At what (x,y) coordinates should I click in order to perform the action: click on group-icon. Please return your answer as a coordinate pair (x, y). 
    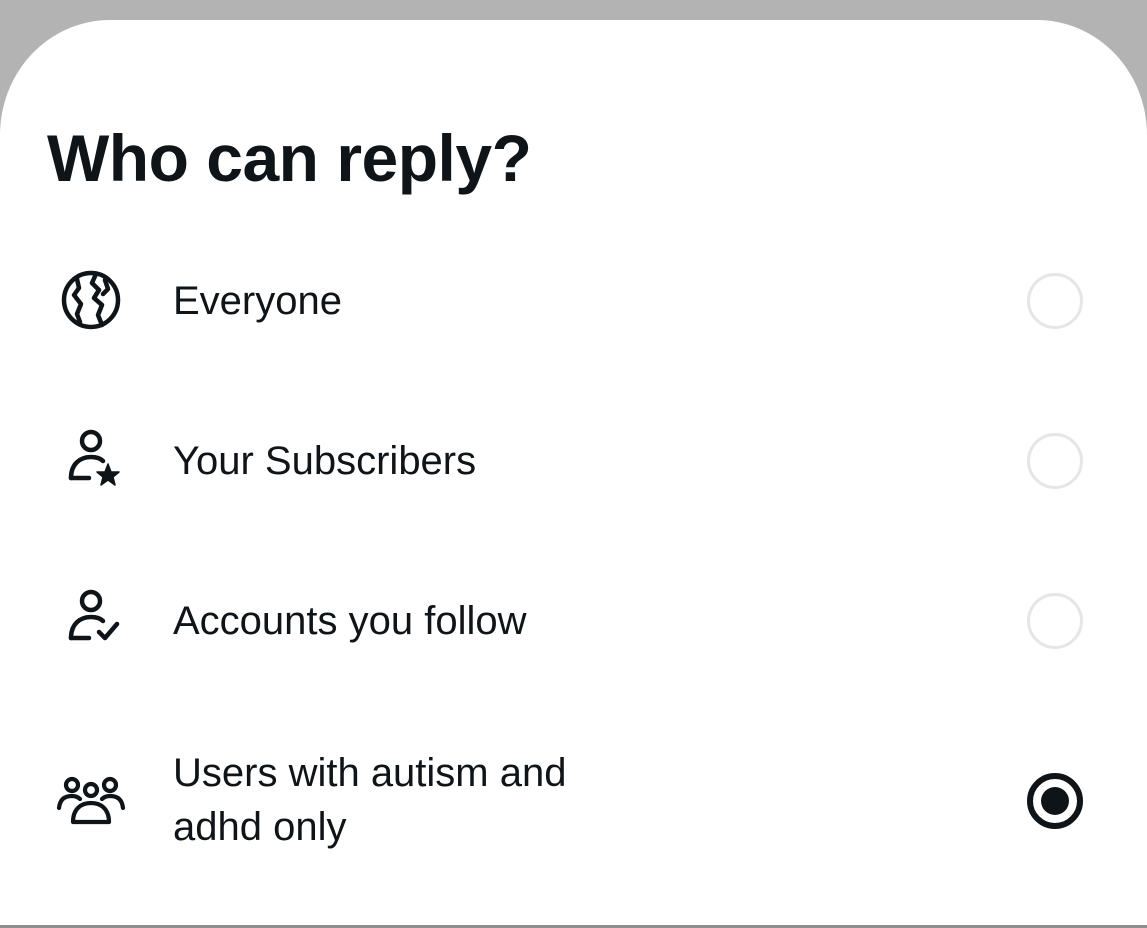
    Looking at the image, I should click on (91, 802).